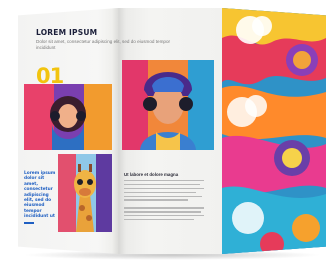 The height and width of the screenshot is (266, 328). I want to click on middle-panel-title: Ut labore et dolore magna, so click(151, 174).